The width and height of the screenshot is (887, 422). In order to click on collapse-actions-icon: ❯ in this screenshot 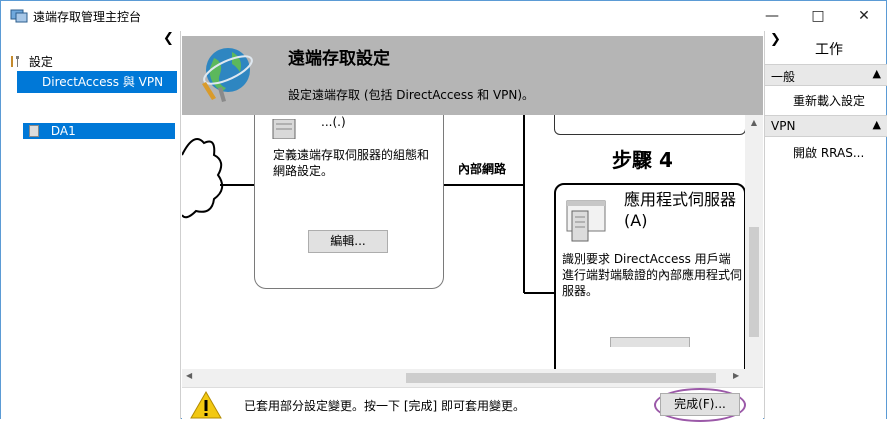, I will do `click(775, 39)`.